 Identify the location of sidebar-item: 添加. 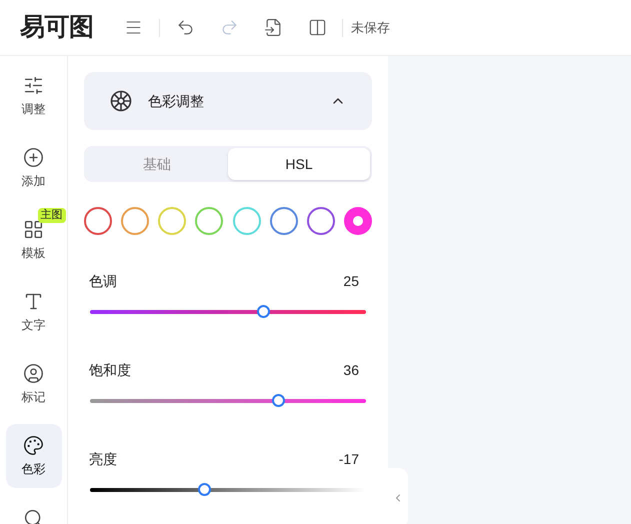
(34, 168).